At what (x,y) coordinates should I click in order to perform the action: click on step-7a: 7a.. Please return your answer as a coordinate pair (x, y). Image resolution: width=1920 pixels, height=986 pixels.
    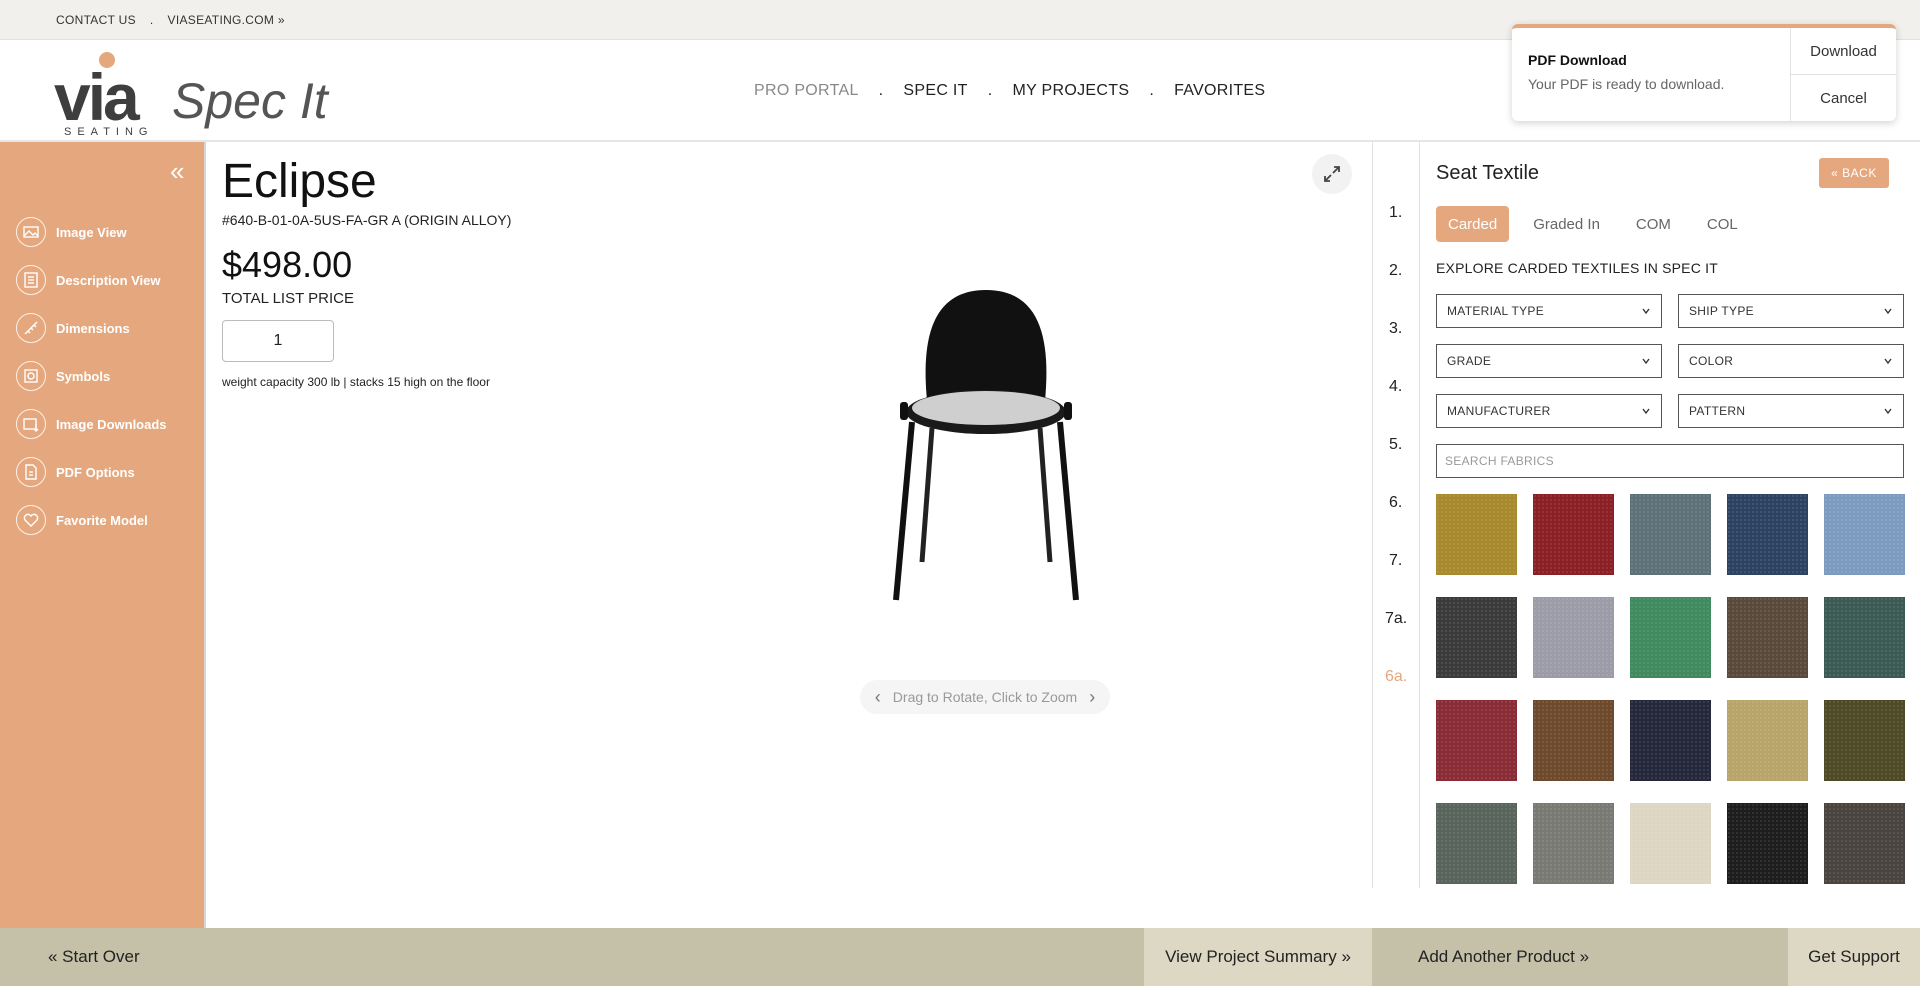
    Looking at the image, I should click on (1396, 619).